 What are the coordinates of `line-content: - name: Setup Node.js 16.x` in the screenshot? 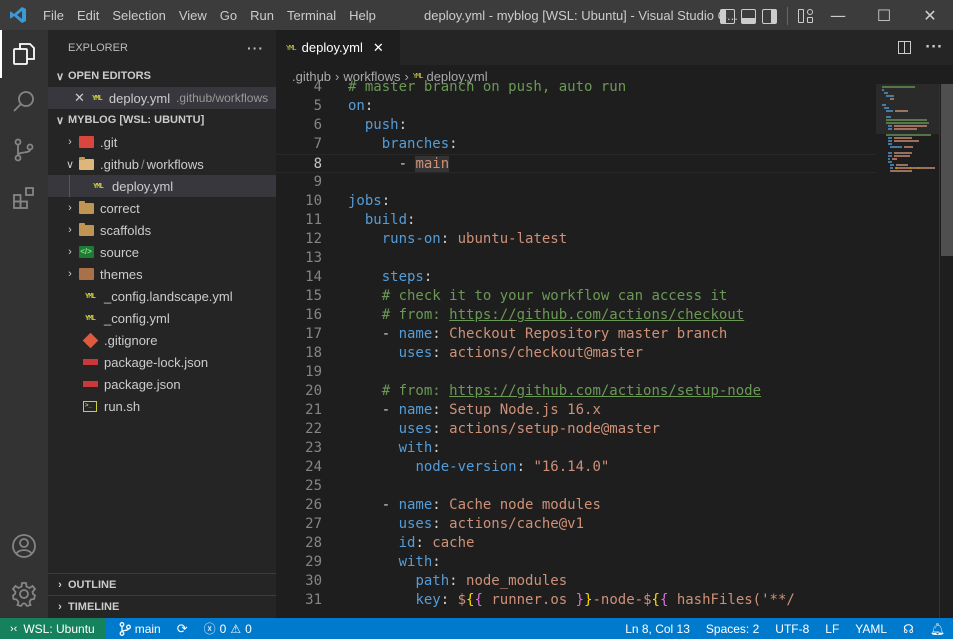 It's located at (461, 410).